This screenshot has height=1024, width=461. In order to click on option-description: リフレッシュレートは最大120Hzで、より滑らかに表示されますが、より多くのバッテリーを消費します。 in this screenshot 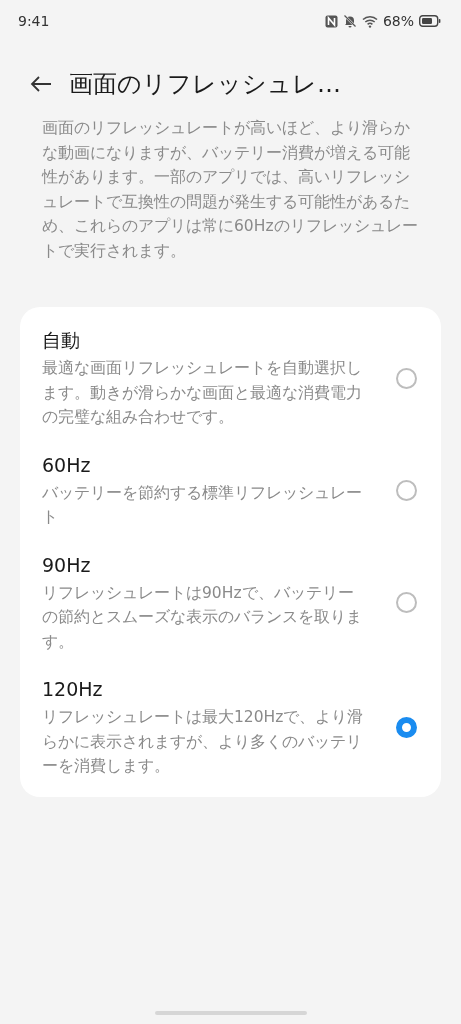, I will do `click(203, 742)`.